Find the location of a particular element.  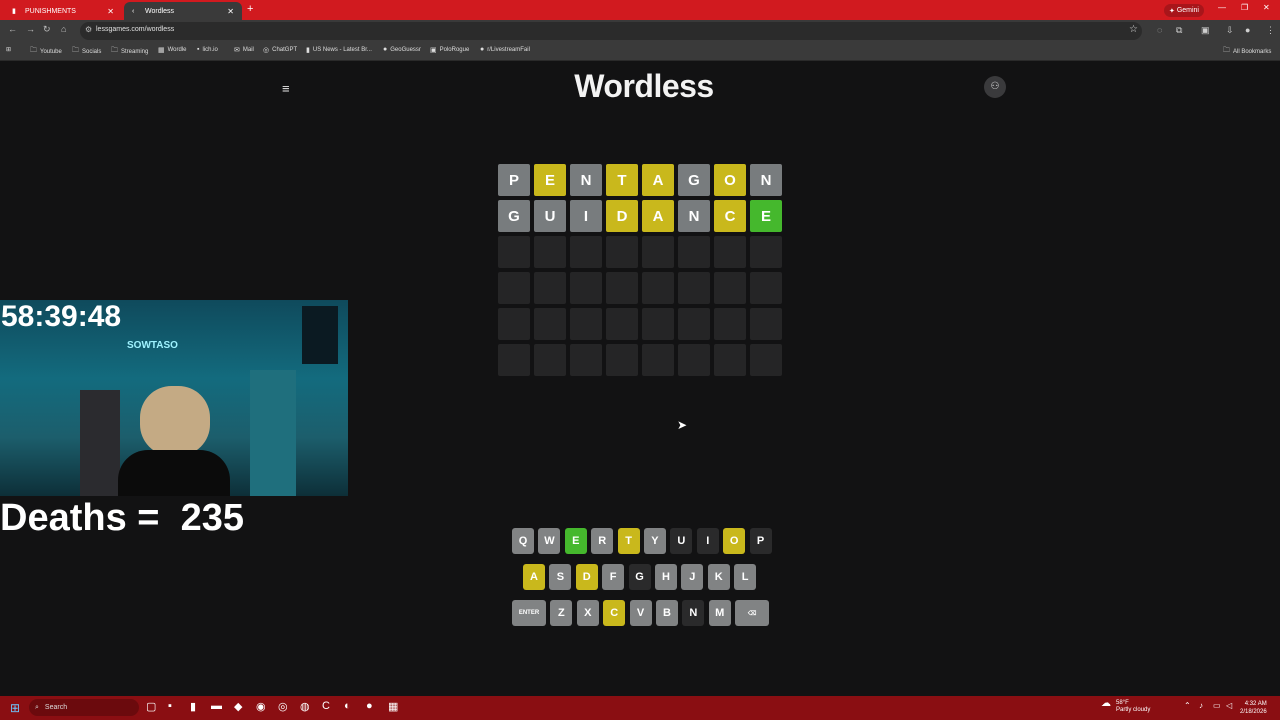

tab-punishments: ▮ PUNISHMENTS ✕ is located at coordinates (63, 11).